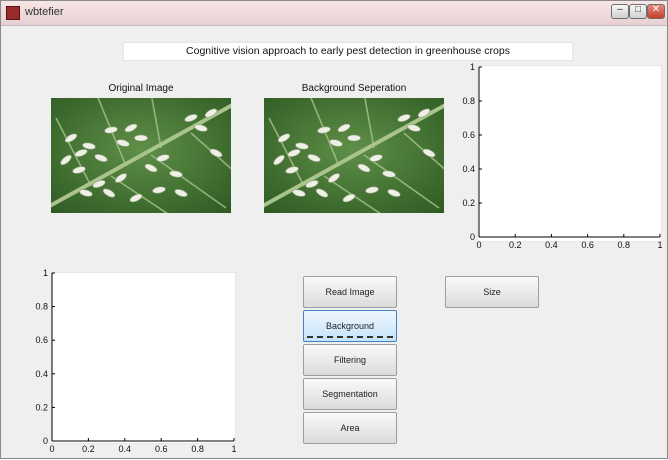 This screenshot has height=460, width=668. What do you see at coordinates (233, 449) in the screenshot?
I see `x-tick-label: 1` at bounding box center [233, 449].